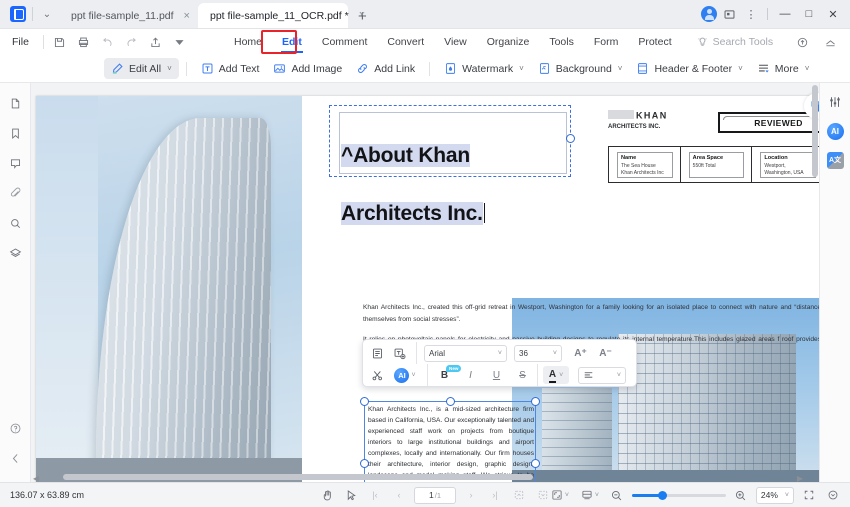 The width and height of the screenshot is (850, 507). What do you see at coordinates (809, 495) in the screenshot?
I see `fullscreen-button` at bounding box center [809, 495].